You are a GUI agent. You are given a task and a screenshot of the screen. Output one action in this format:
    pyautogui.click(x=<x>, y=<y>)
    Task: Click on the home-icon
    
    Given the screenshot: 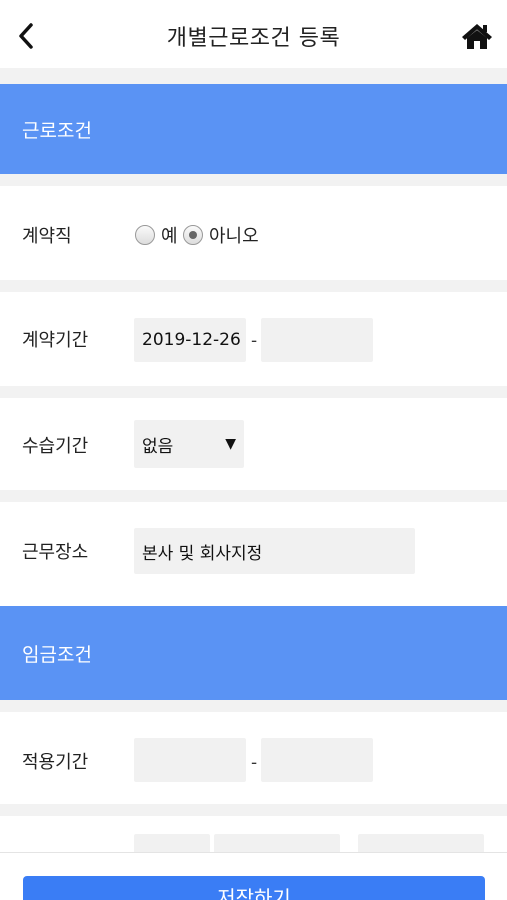 What is the action you would take?
    pyautogui.click(x=477, y=36)
    